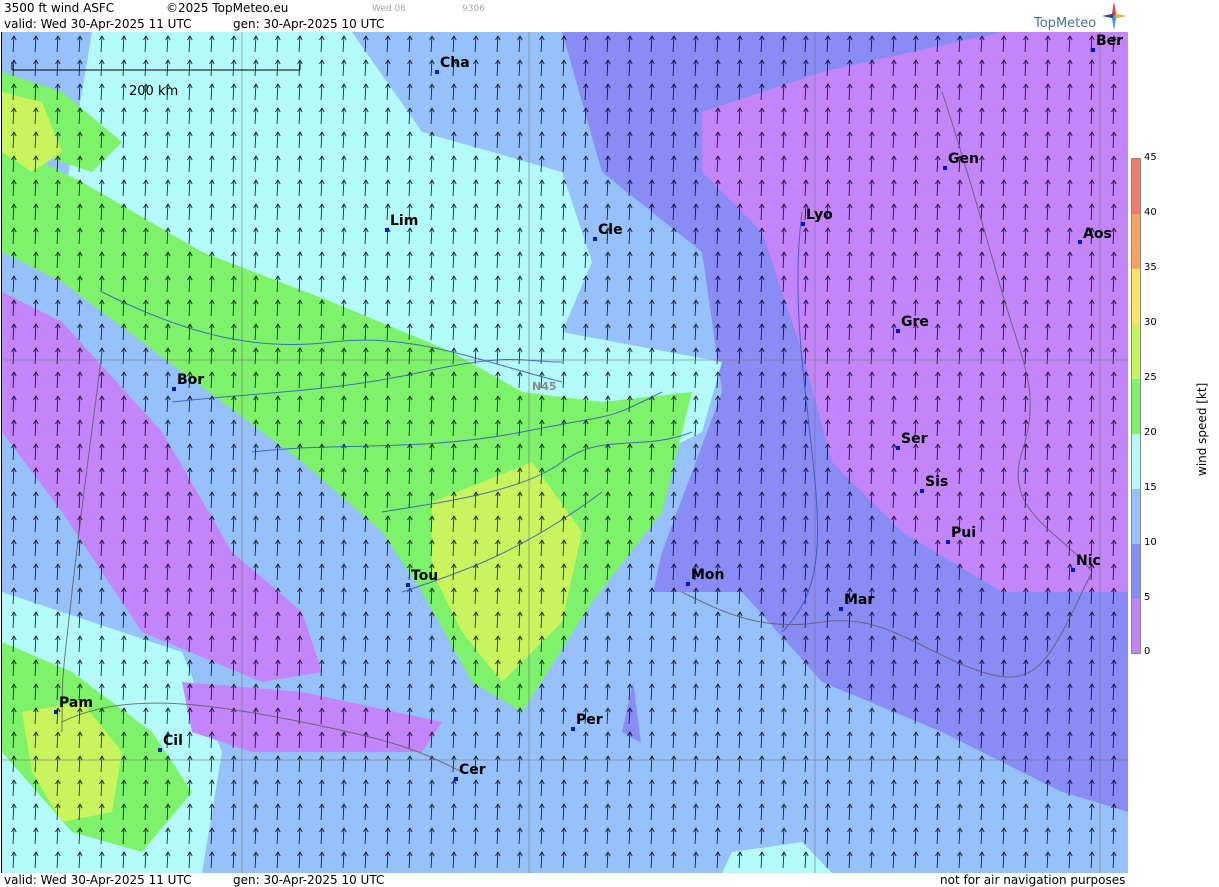 The width and height of the screenshot is (1219, 887). Describe the element at coordinates (1150, 542) in the screenshot. I see `legend-tick: 10` at that location.